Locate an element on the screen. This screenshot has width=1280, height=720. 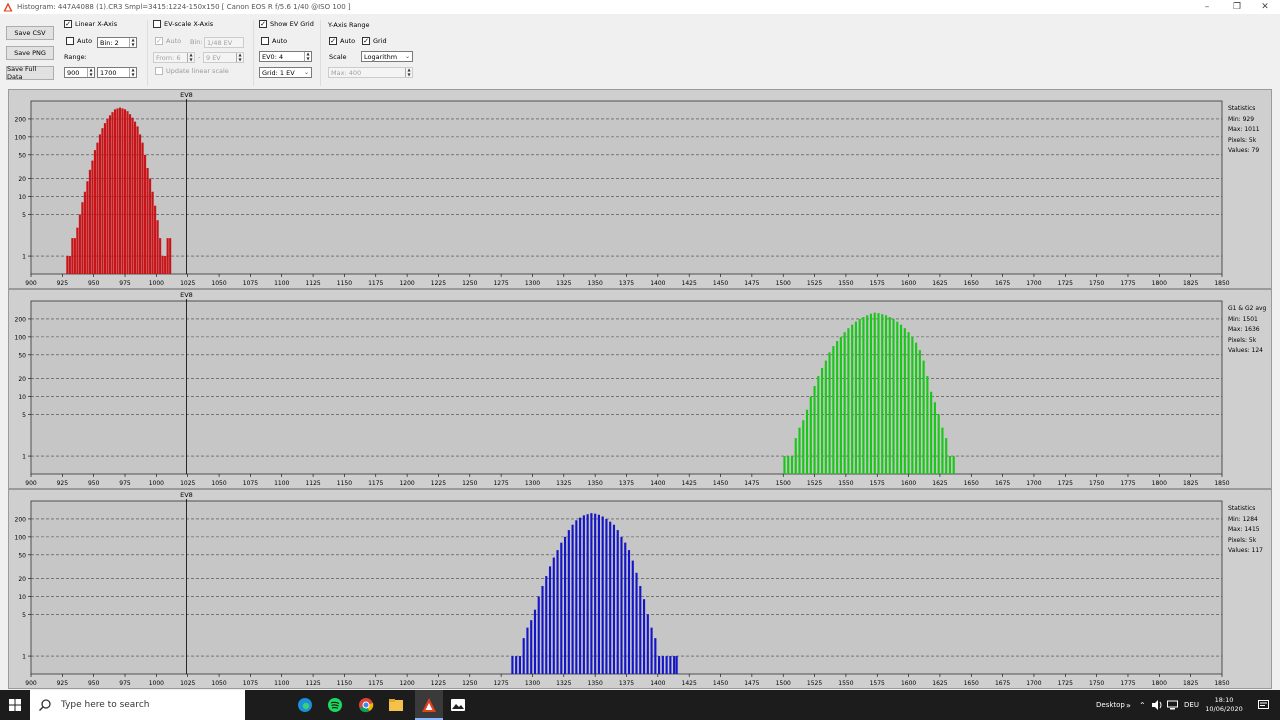
y-tick-label: 50 is located at coordinates (22, 555).